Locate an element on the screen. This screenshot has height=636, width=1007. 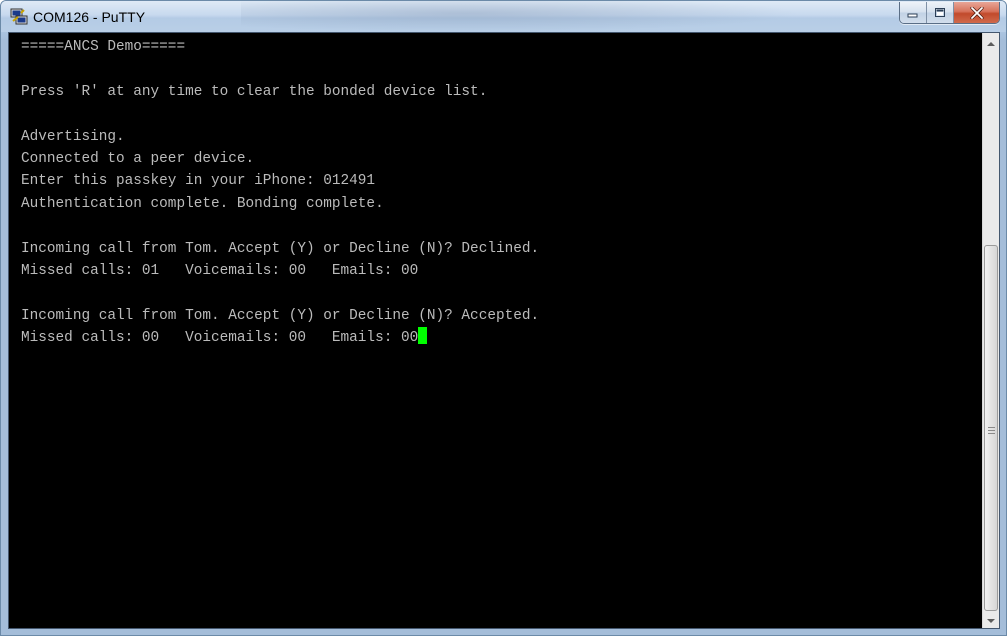
window-controls is located at coordinates (949, 13).